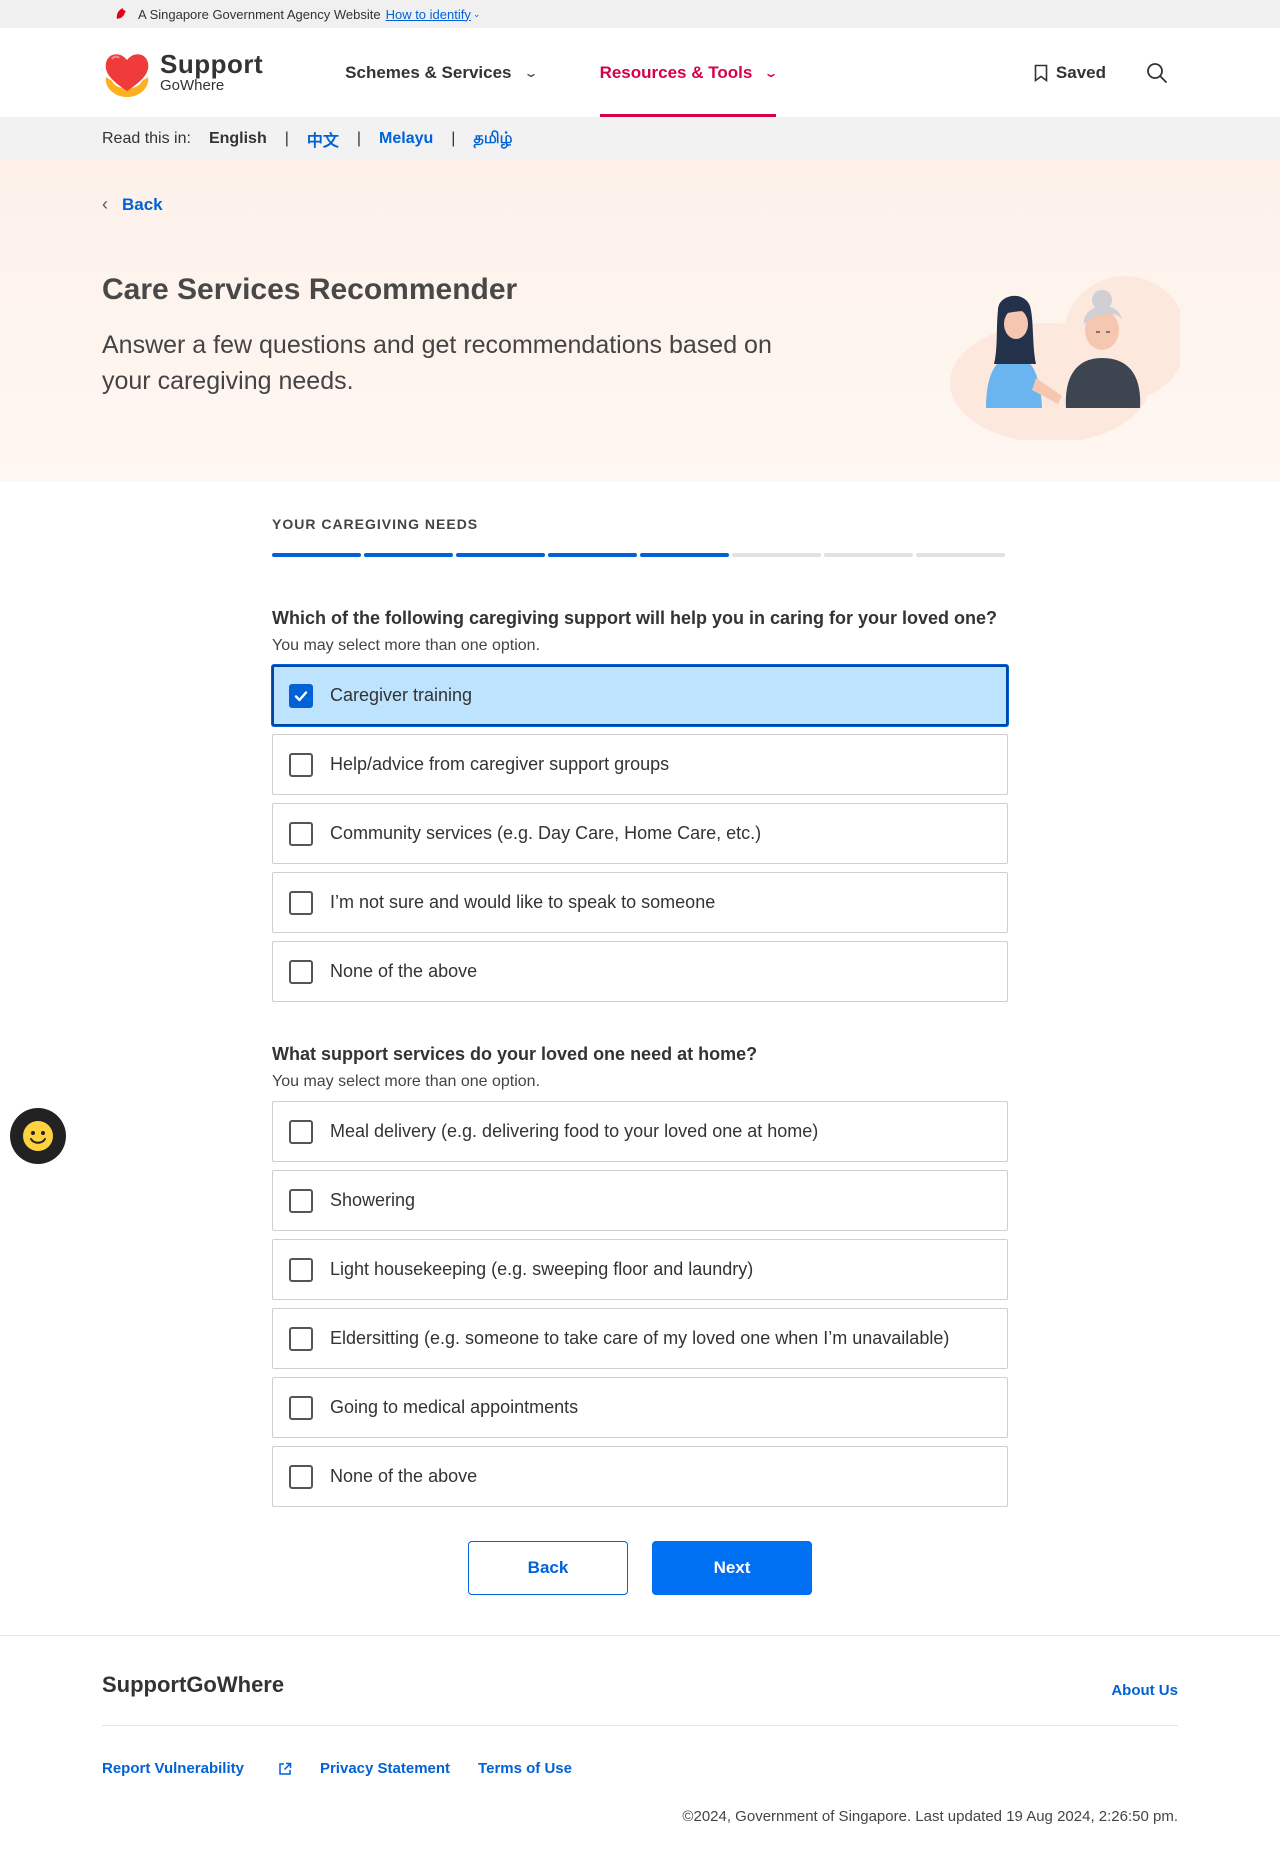  What do you see at coordinates (1065, 358) in the screenshot?
I see `caregiver-illustration` at bounding box center [1065, 358].